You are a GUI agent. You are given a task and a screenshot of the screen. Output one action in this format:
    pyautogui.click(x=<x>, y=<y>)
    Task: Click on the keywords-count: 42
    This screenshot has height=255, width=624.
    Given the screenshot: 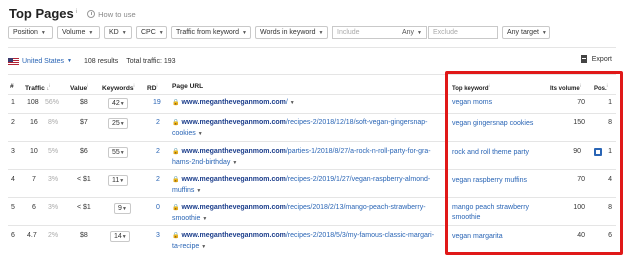 What is the action you would take?
    pyautogui.click(x=116, y=103)
    